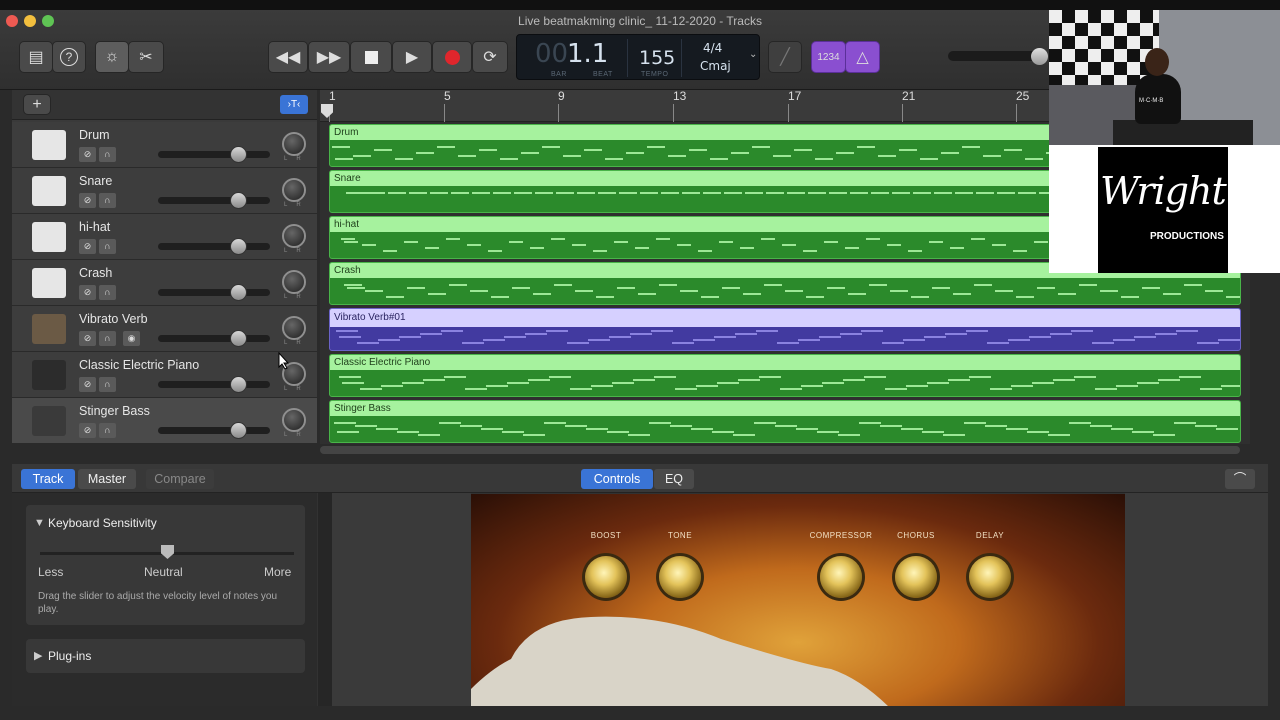 This screenshot has width=1280, height=720. Describe the element at coordinates (165, 656) in the screenshot. I see `plugins-panel: ▶ Plug-ins` at that location.